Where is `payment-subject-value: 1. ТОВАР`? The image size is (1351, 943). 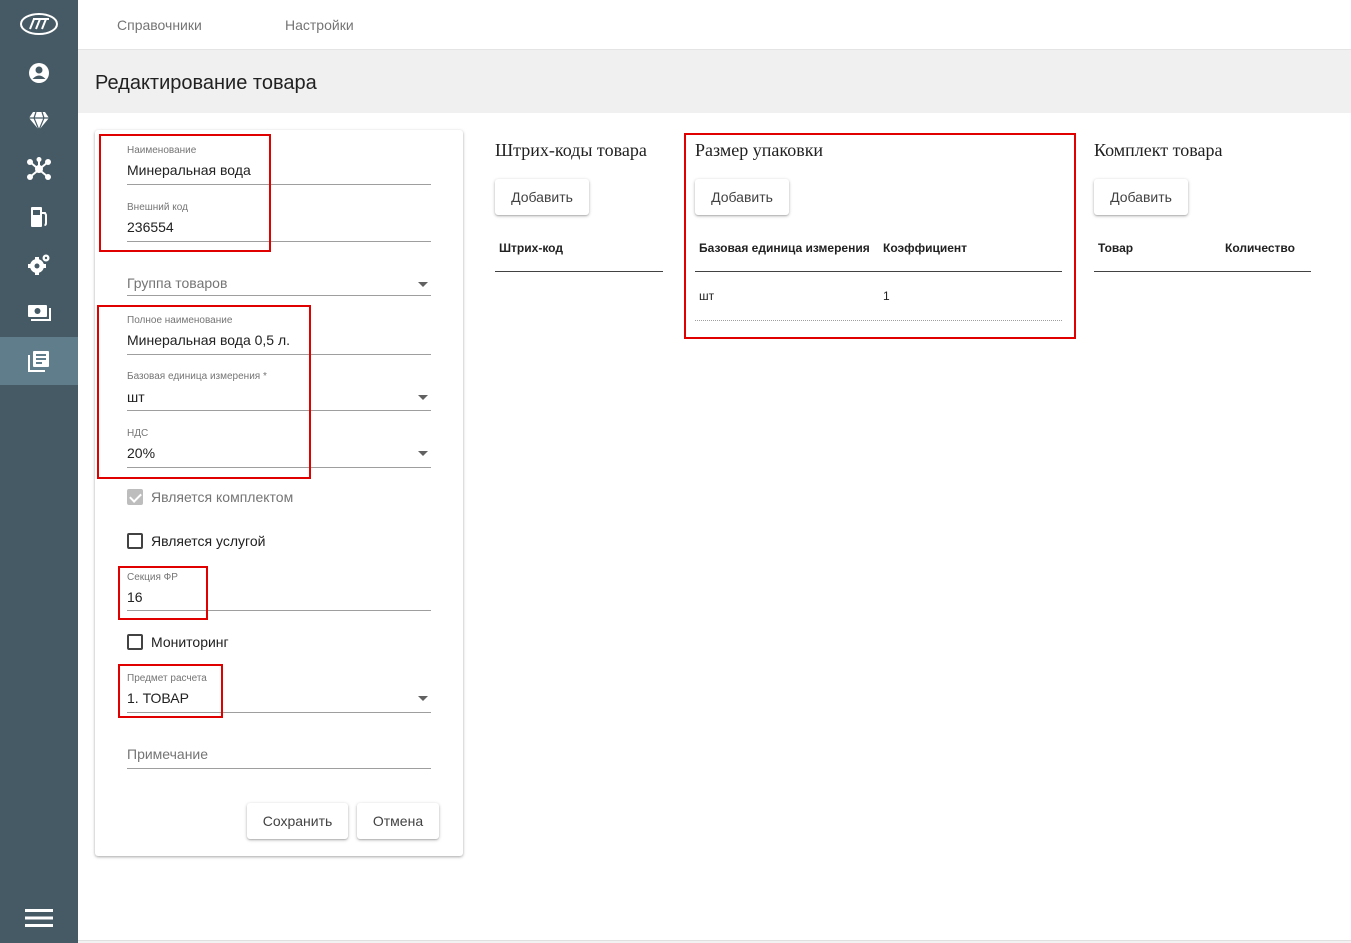
payment-subject-value: 1. ТОВАР is located at coordinates (158, 698).